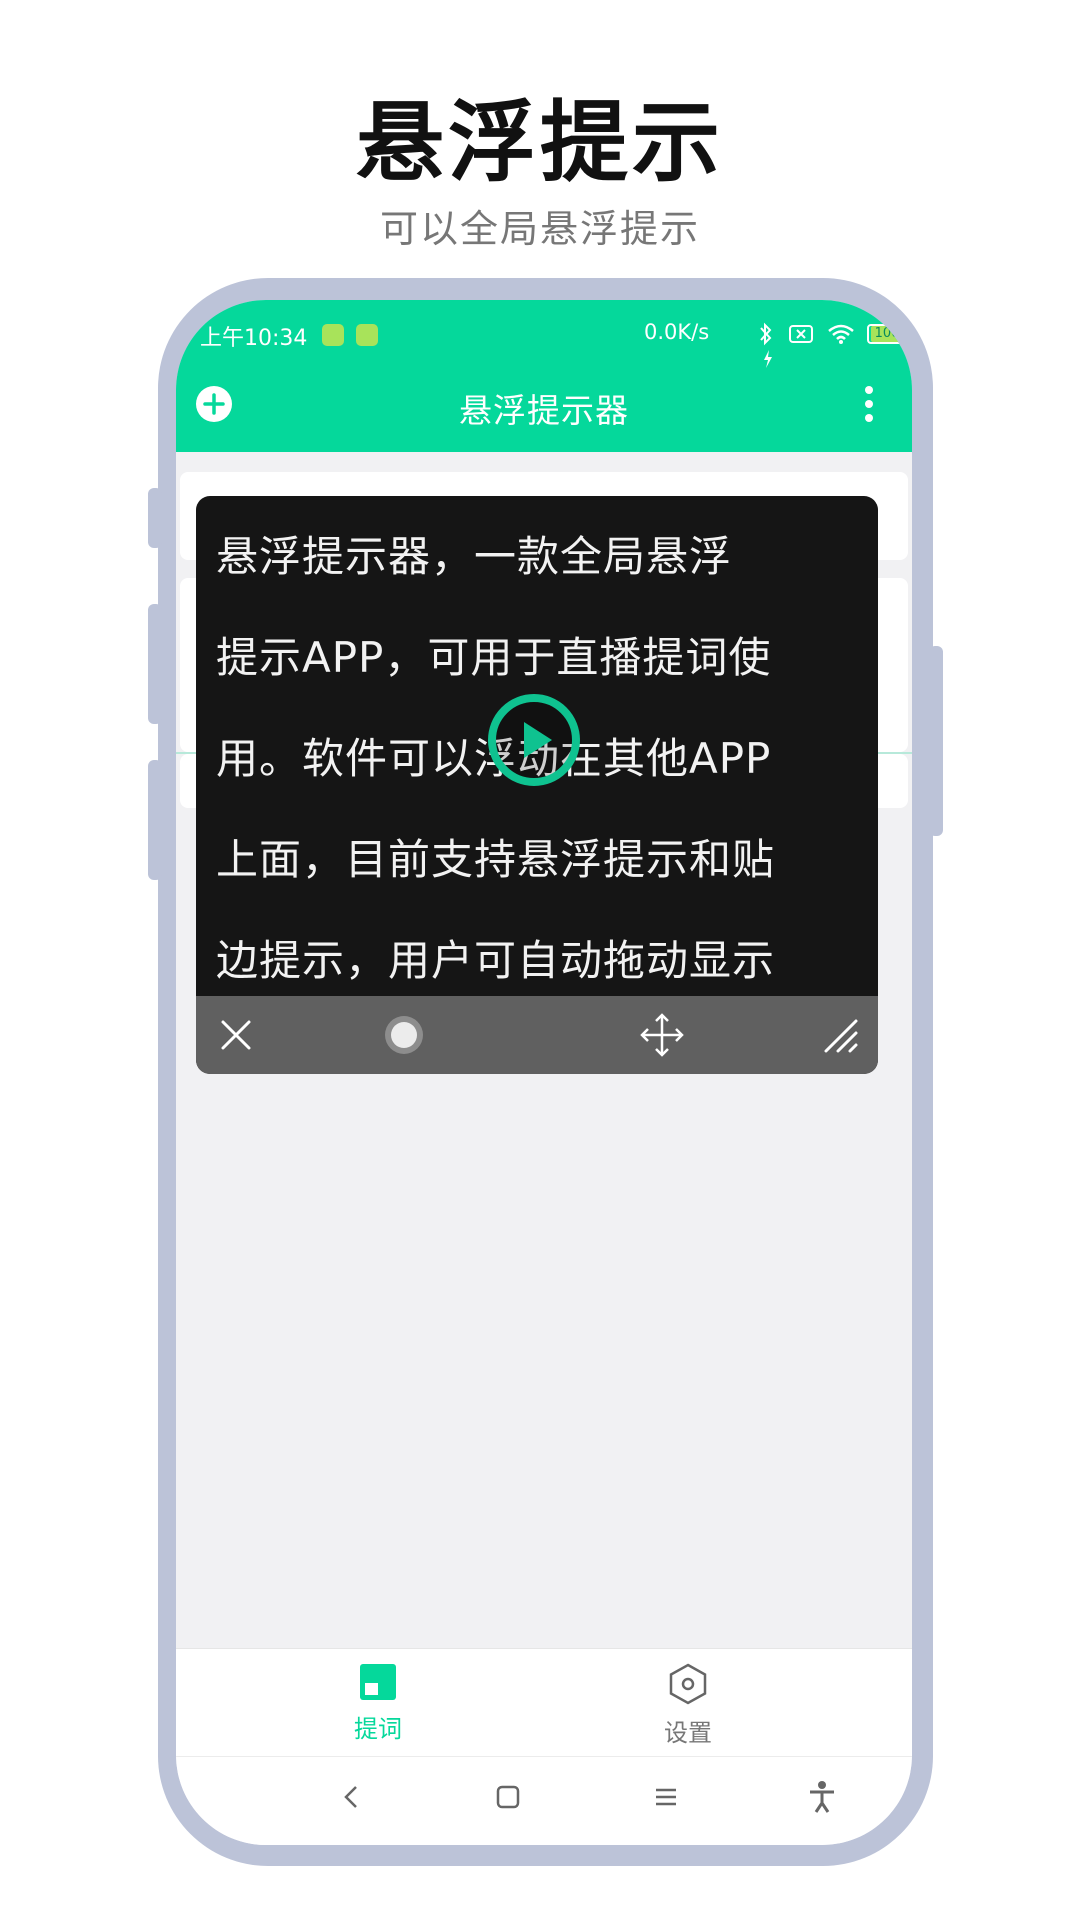 Image resolution: width=1080 pixels, height=1920 pixels. What do you see at coordinates (534, 740) in the screenshot?
I see `play-icon` at bounding box center [534, 740].